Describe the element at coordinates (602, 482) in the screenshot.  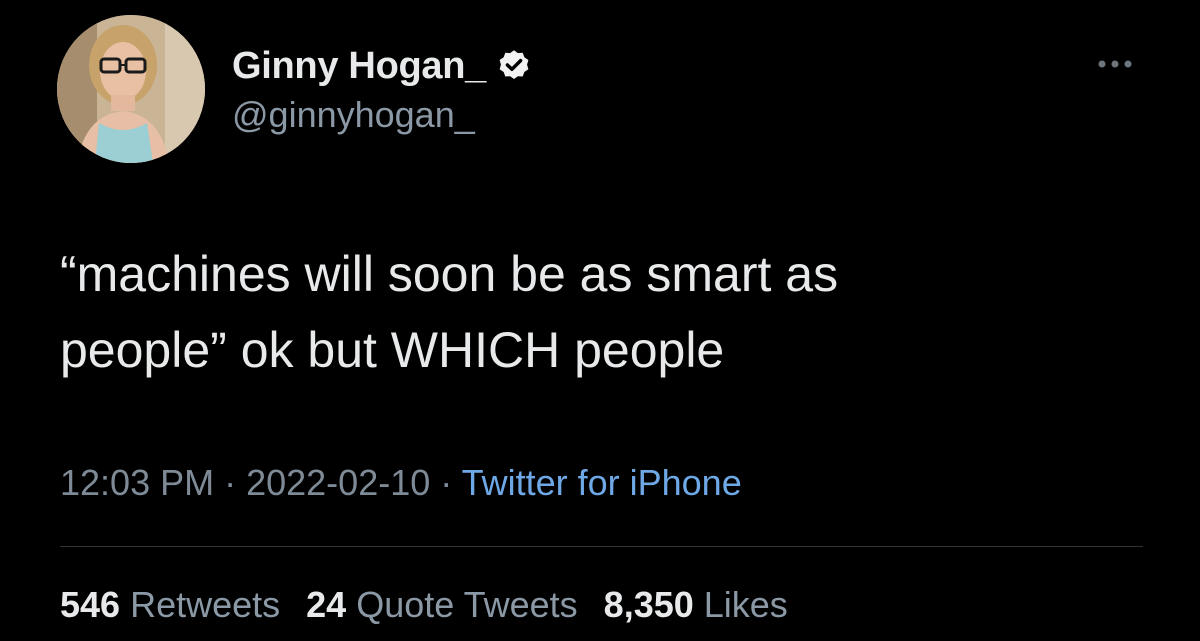
I see `tweet-source-link: Twitter for iPhone` at that location.